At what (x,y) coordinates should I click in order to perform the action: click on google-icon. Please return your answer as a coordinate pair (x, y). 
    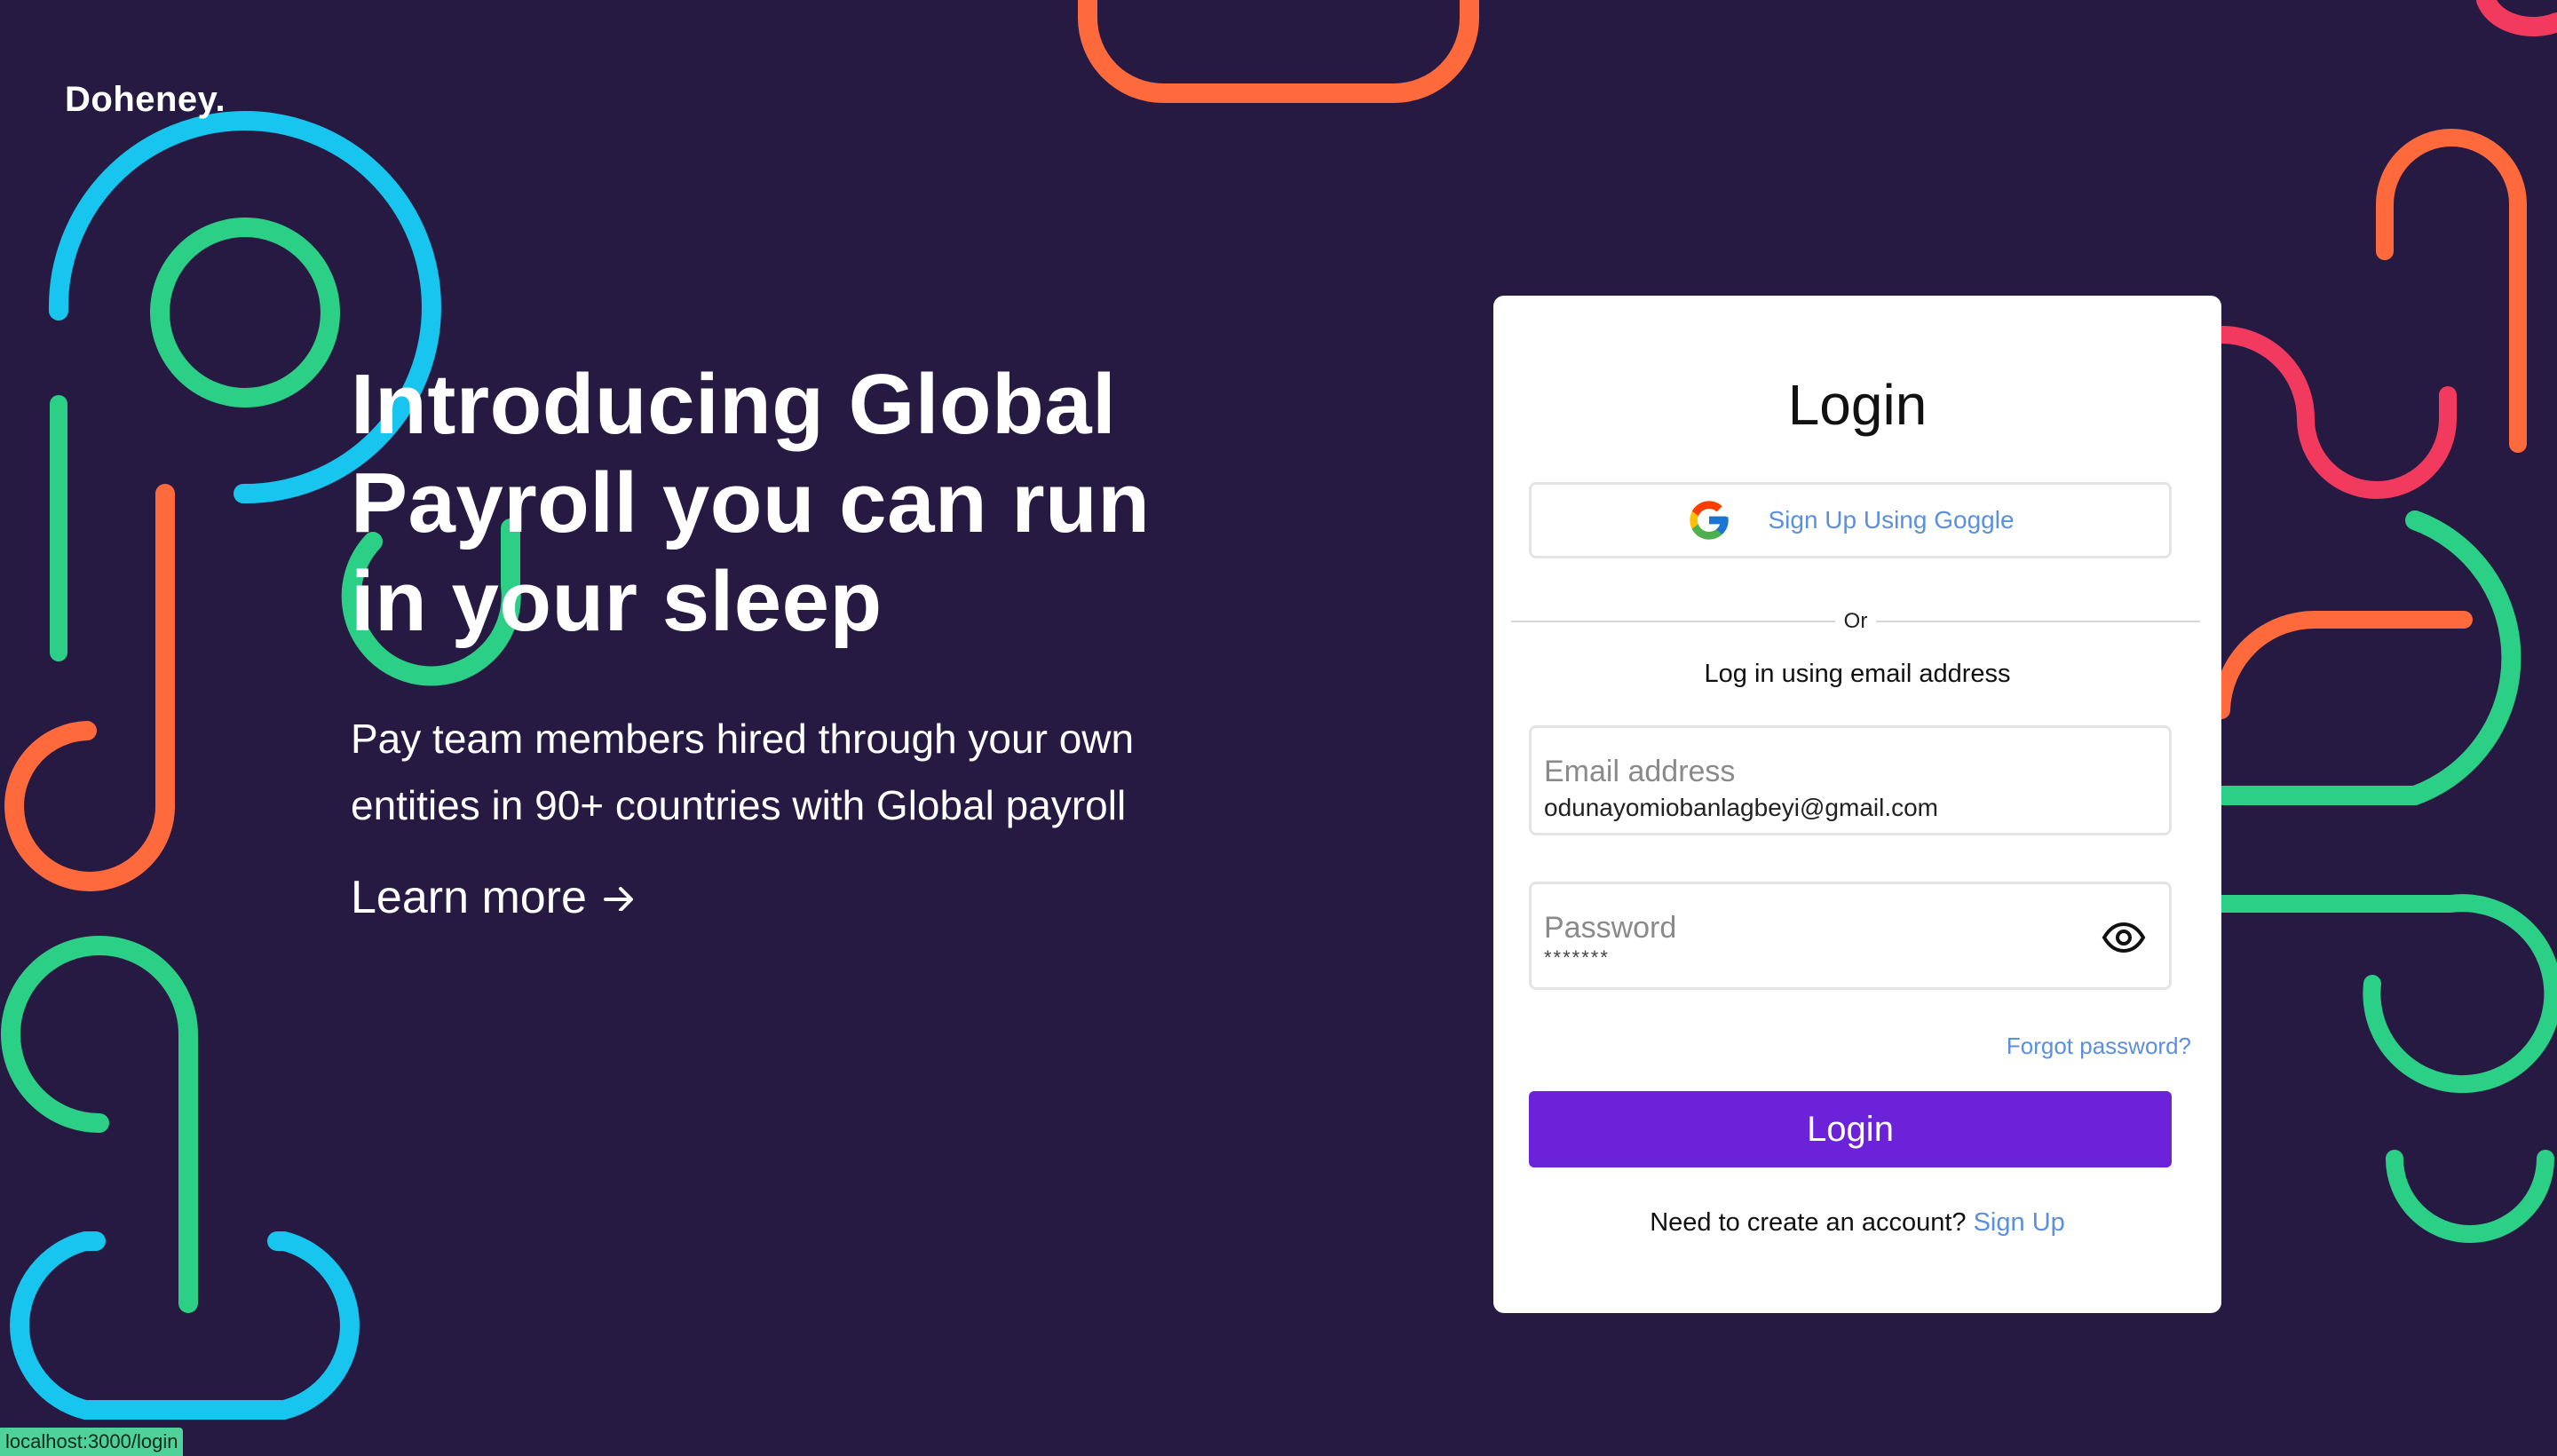
    Looking at the image, I should click on (1710, 520).